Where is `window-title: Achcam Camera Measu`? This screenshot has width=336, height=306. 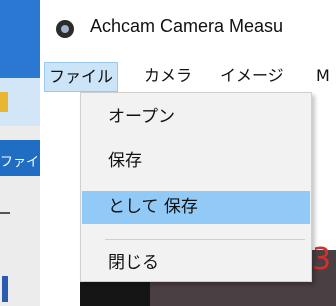 window-title: Achcam Camera Measu is located at coordinates (187, 26).